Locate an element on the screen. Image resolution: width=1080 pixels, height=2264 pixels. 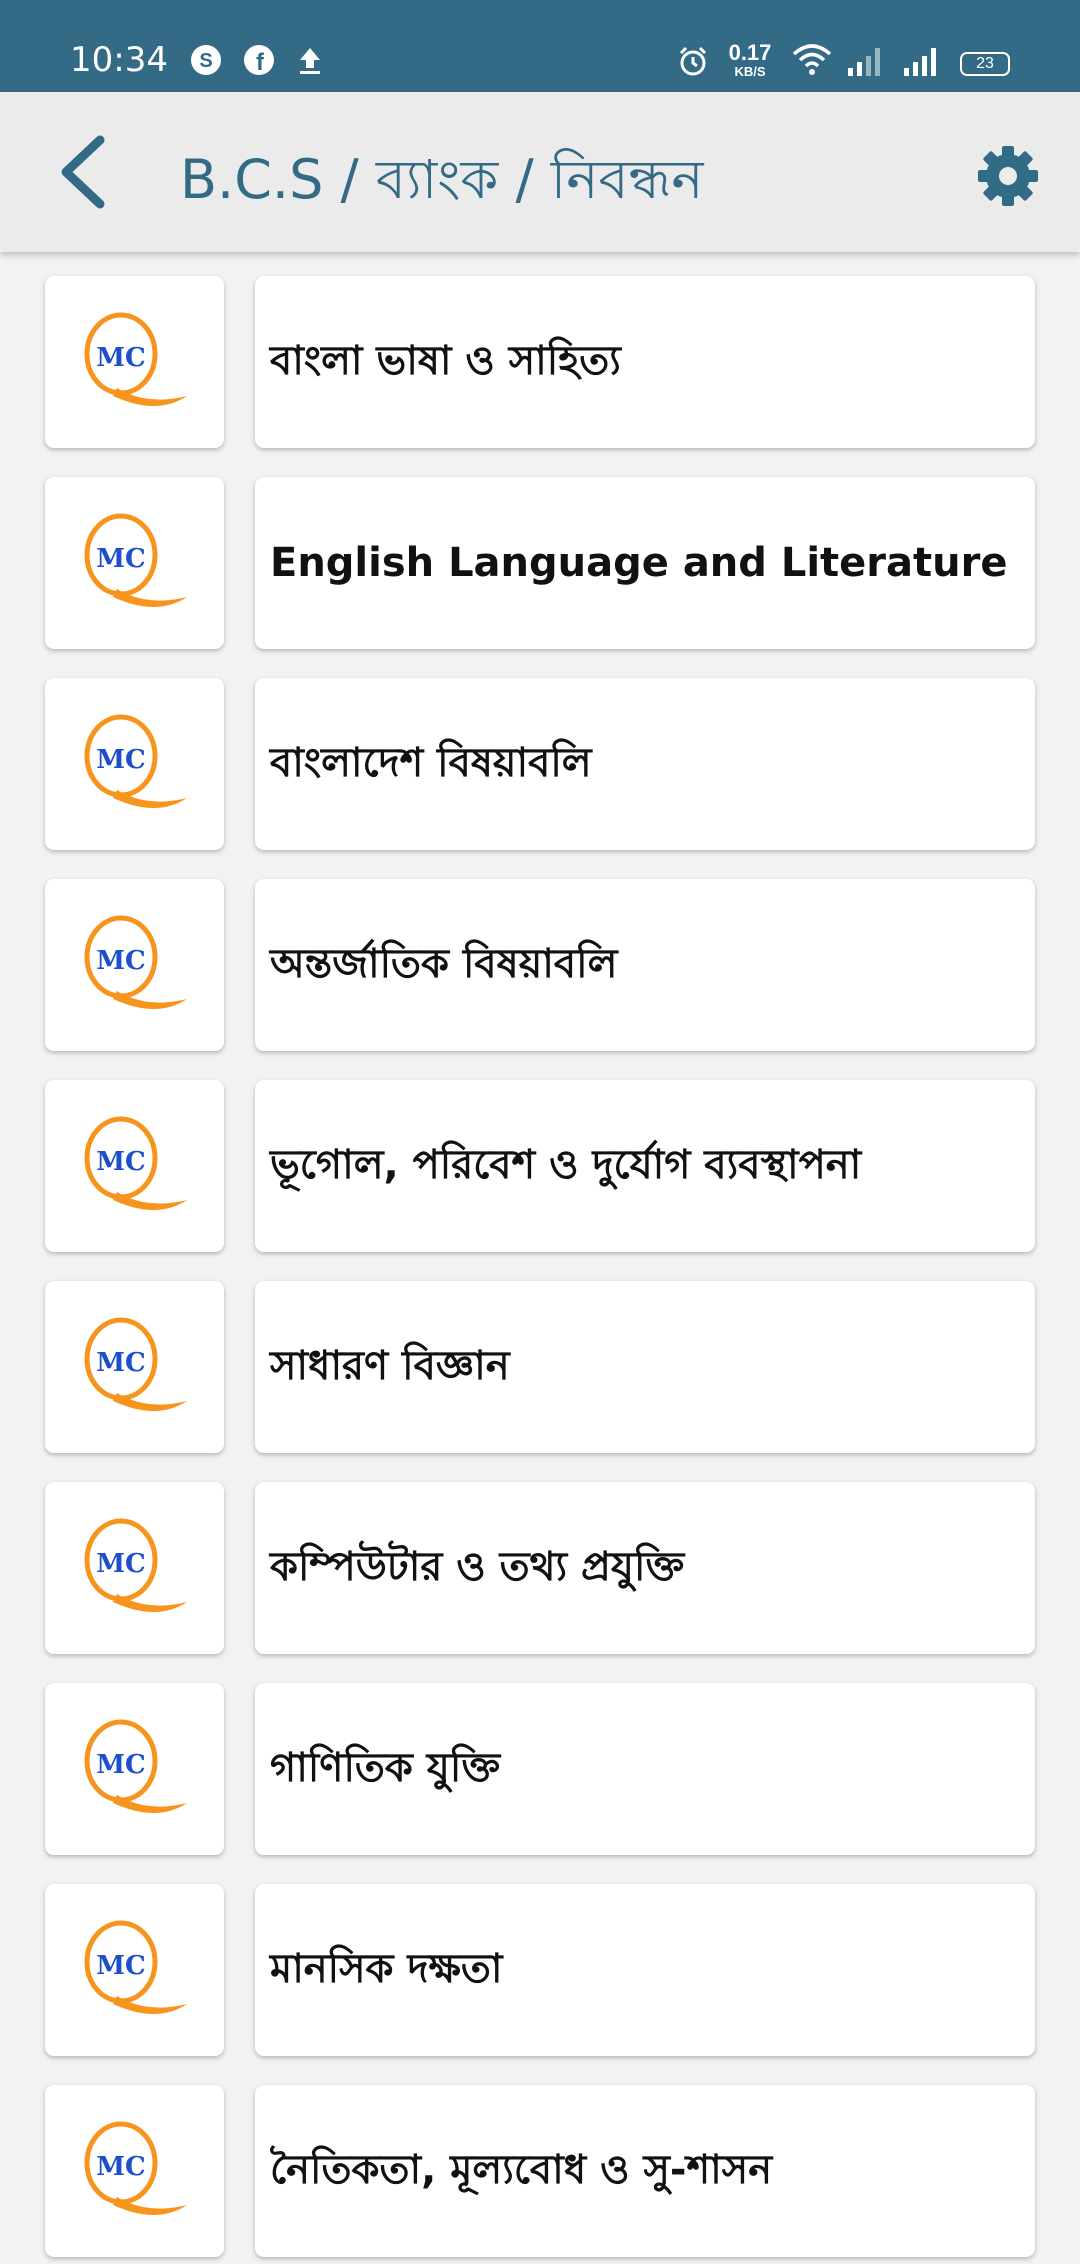
subject-row: MC বাংলা ভাষা ও সাহিত্য is located at coordinates (540, 362).